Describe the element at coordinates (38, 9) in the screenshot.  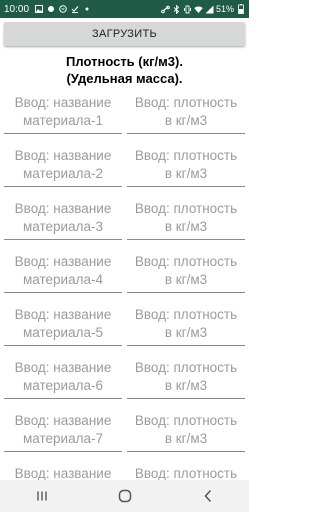
I see `image-icon` at that location.